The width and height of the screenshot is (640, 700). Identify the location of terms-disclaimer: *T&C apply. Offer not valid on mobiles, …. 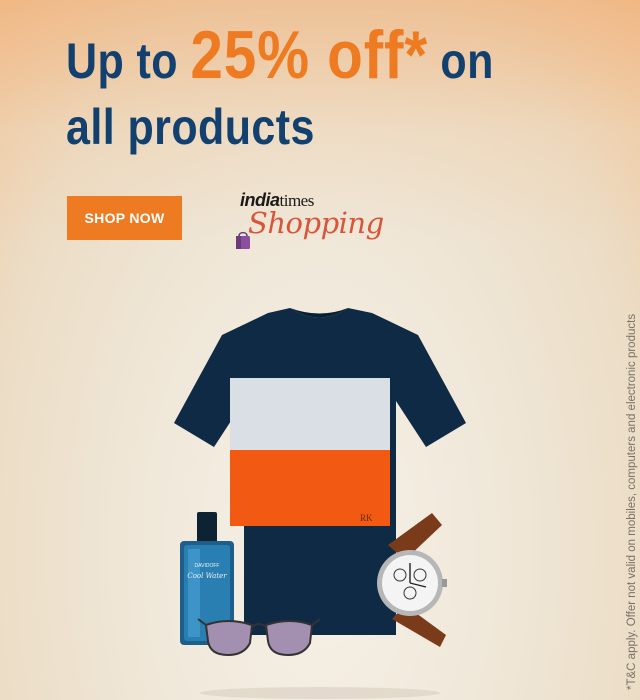
(632, 501).